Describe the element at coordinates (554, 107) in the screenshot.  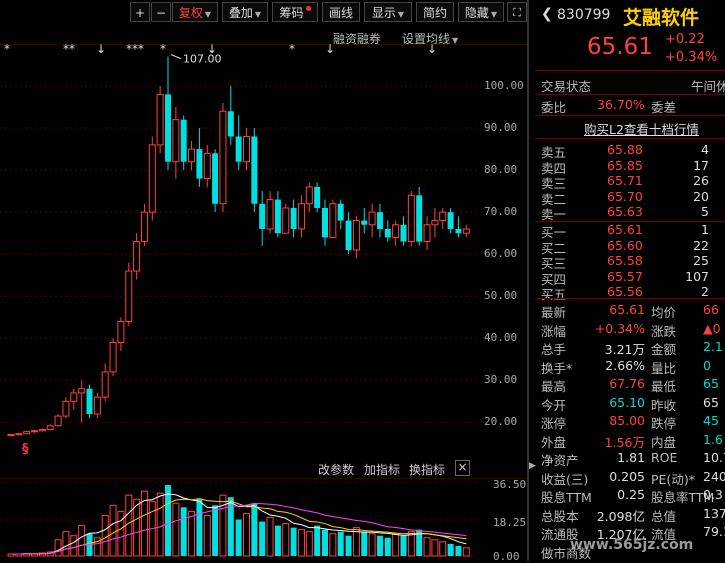
I see `weibi-label: 委比` at that location.